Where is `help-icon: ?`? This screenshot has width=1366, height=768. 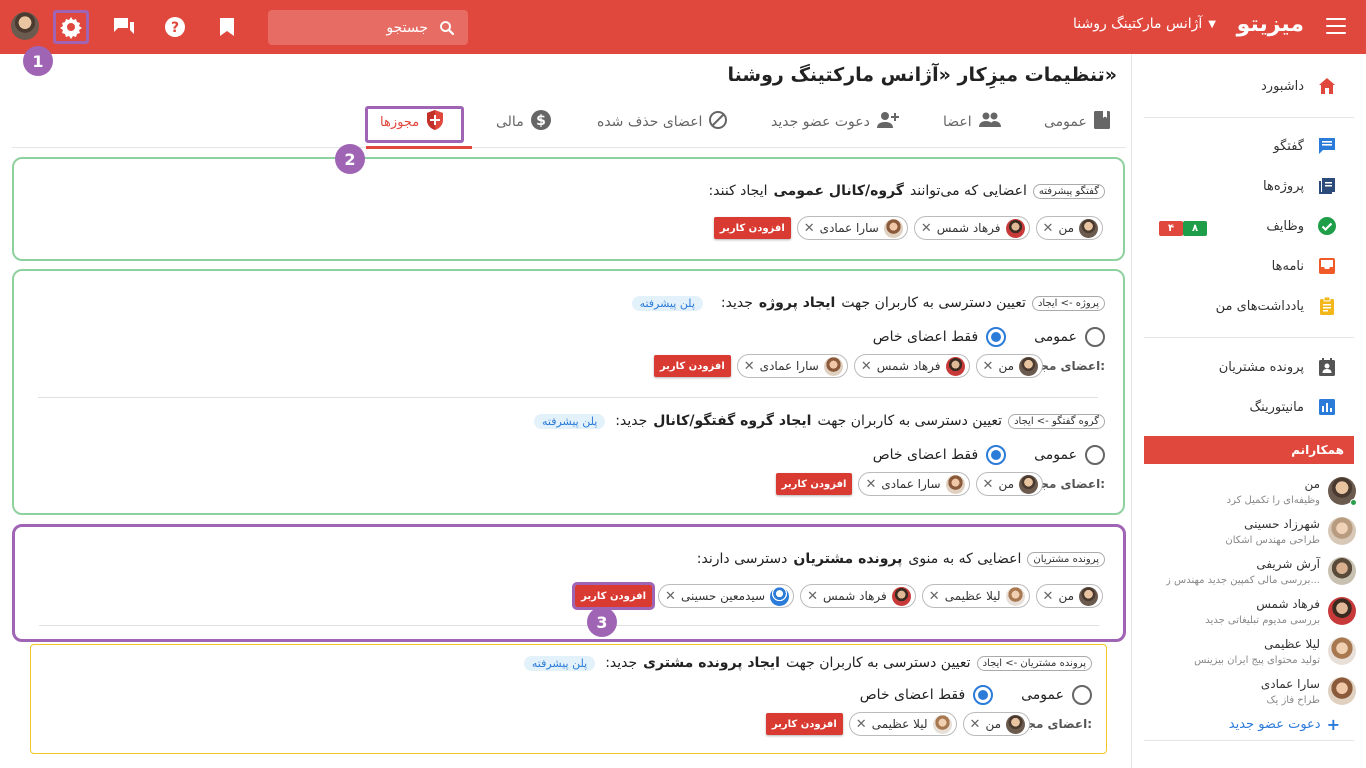 help-icon: ? is located at coordinates (175, 27).